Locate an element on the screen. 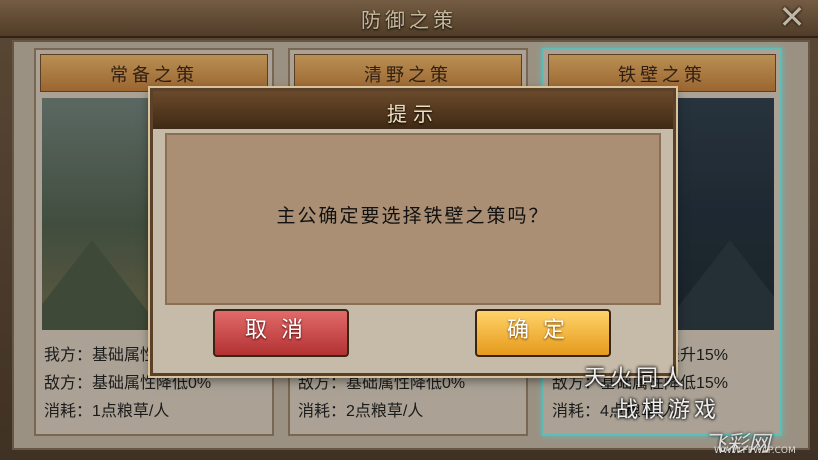 This screenshot has width=818, height=460. dialog-message: 主公确定要选择铁壁之策吗？ is located at coordinates (413, 216).